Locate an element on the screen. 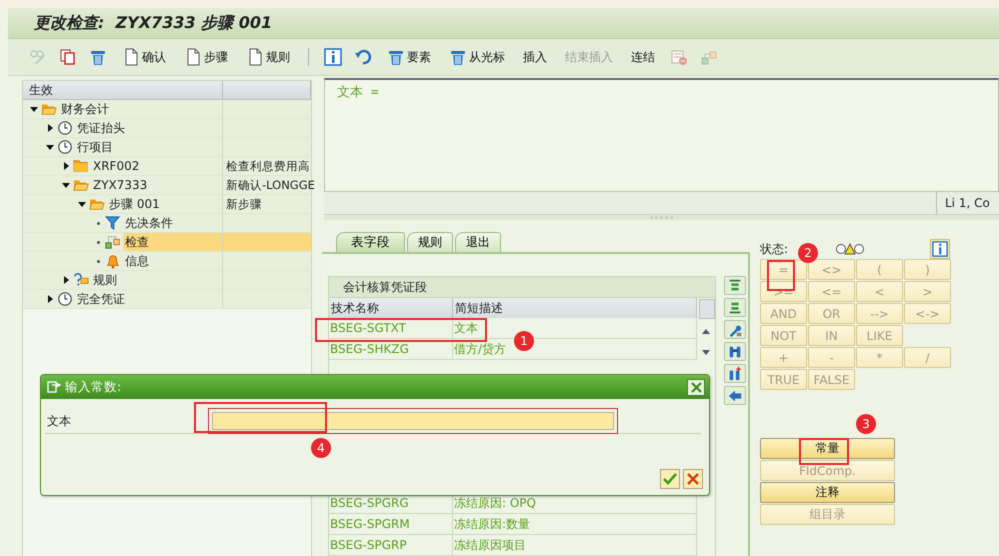  action-button: 常量 is located at coordinates (827, 448).